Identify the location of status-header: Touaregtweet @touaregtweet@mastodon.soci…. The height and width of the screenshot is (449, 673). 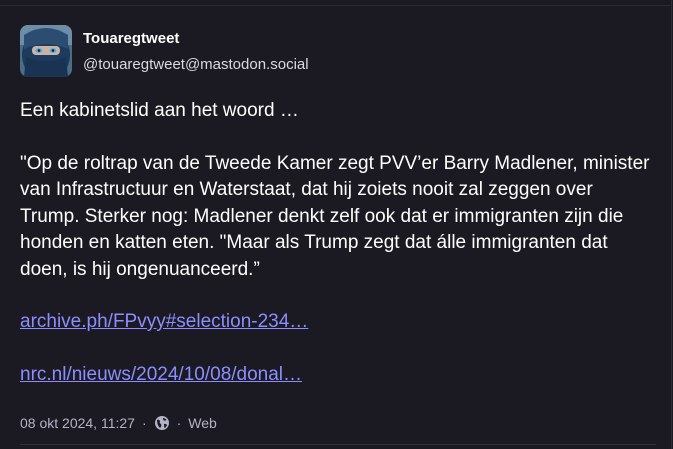
(164, 51).